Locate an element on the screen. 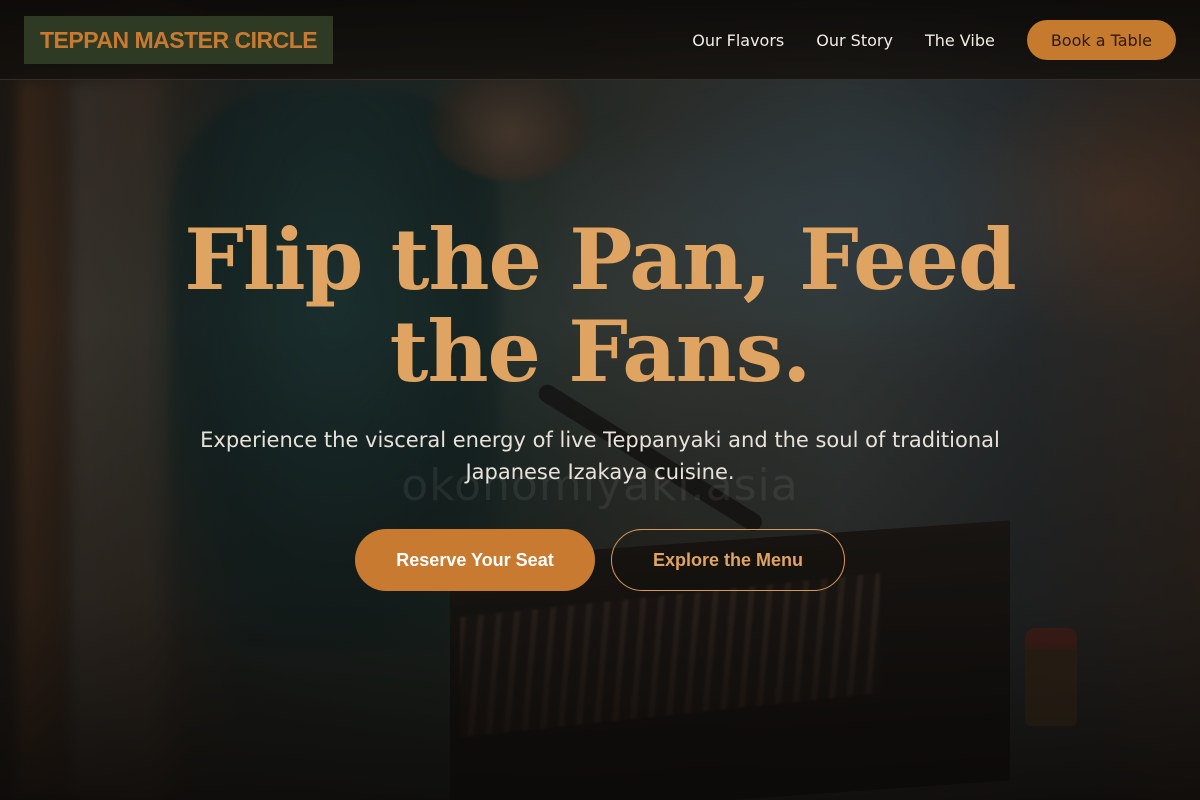 The height and width of the screenshot is (800, 1200). brand-logo: TEPPAN MASTER CIRCLE is located at coordinates (179, 40).